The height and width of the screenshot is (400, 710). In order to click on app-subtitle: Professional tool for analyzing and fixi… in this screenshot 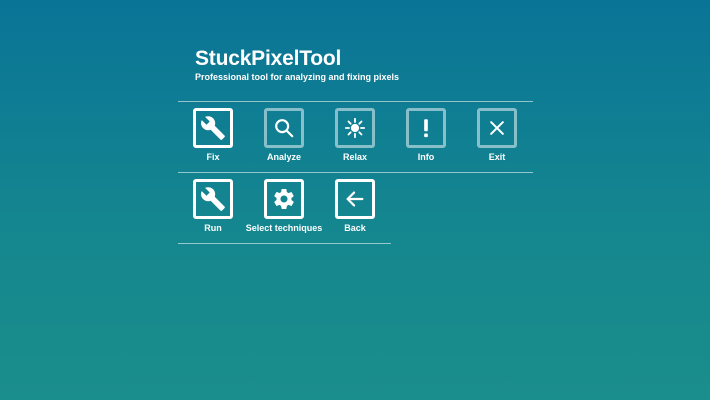, I will do `click(297, 77)`.